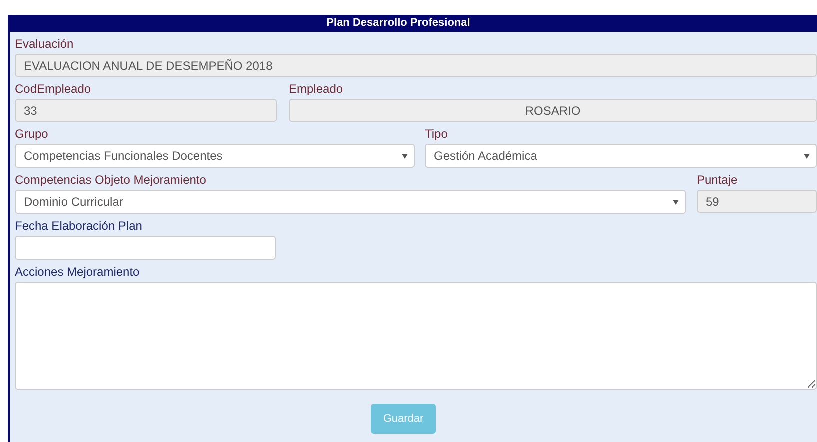 Image resolution: width=817 pixels, height=442 pixels. What do you see at coordinates (398, 24) in the screenshot?
I see `panel-title: Plan Desarrollo Profesional` at bounding box center [398, 24].